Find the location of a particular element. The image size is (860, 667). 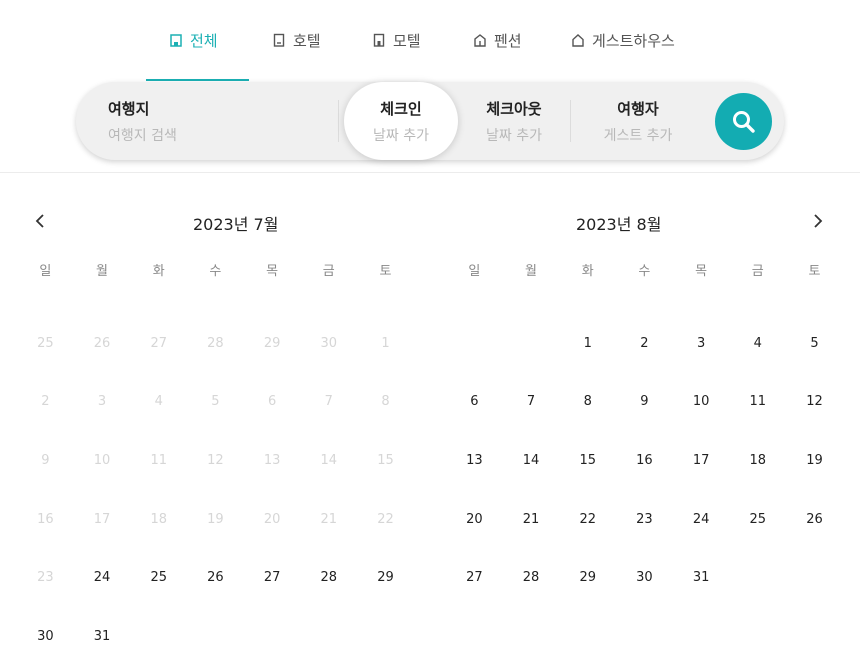

guests-field: 여행자 게스트 추가 is located at coordinates (638, 121).